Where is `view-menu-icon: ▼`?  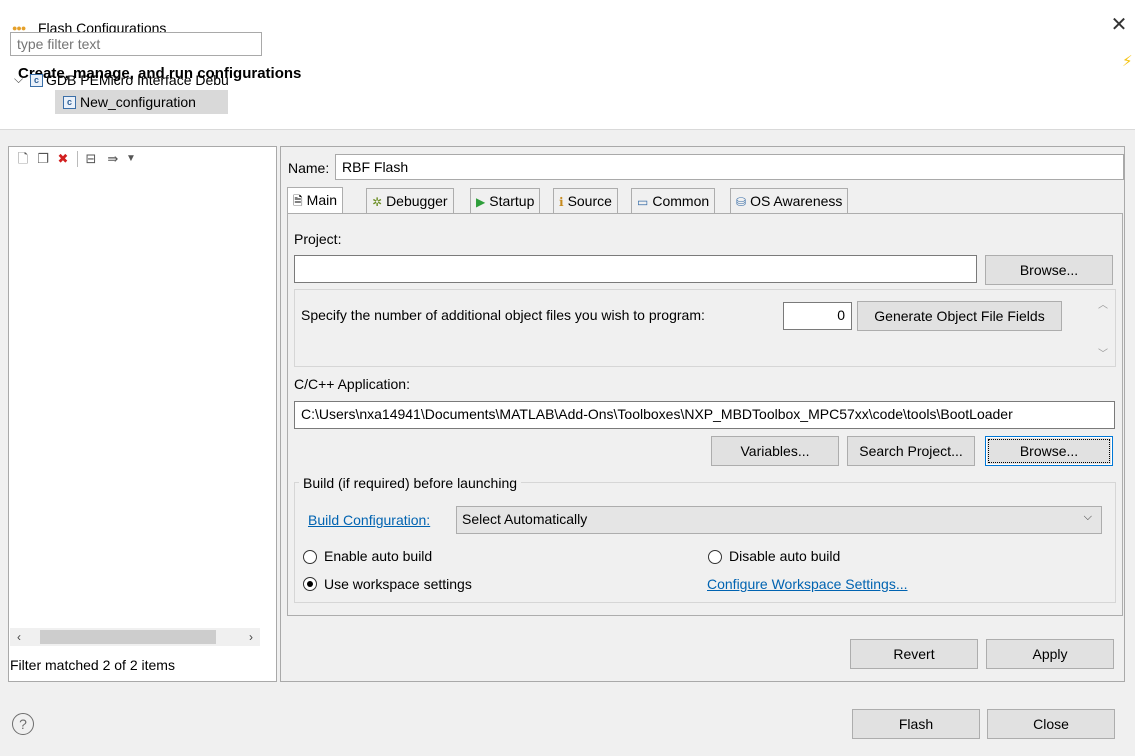
view-menu-icon: ▼ is located at coordinates (131, 159).